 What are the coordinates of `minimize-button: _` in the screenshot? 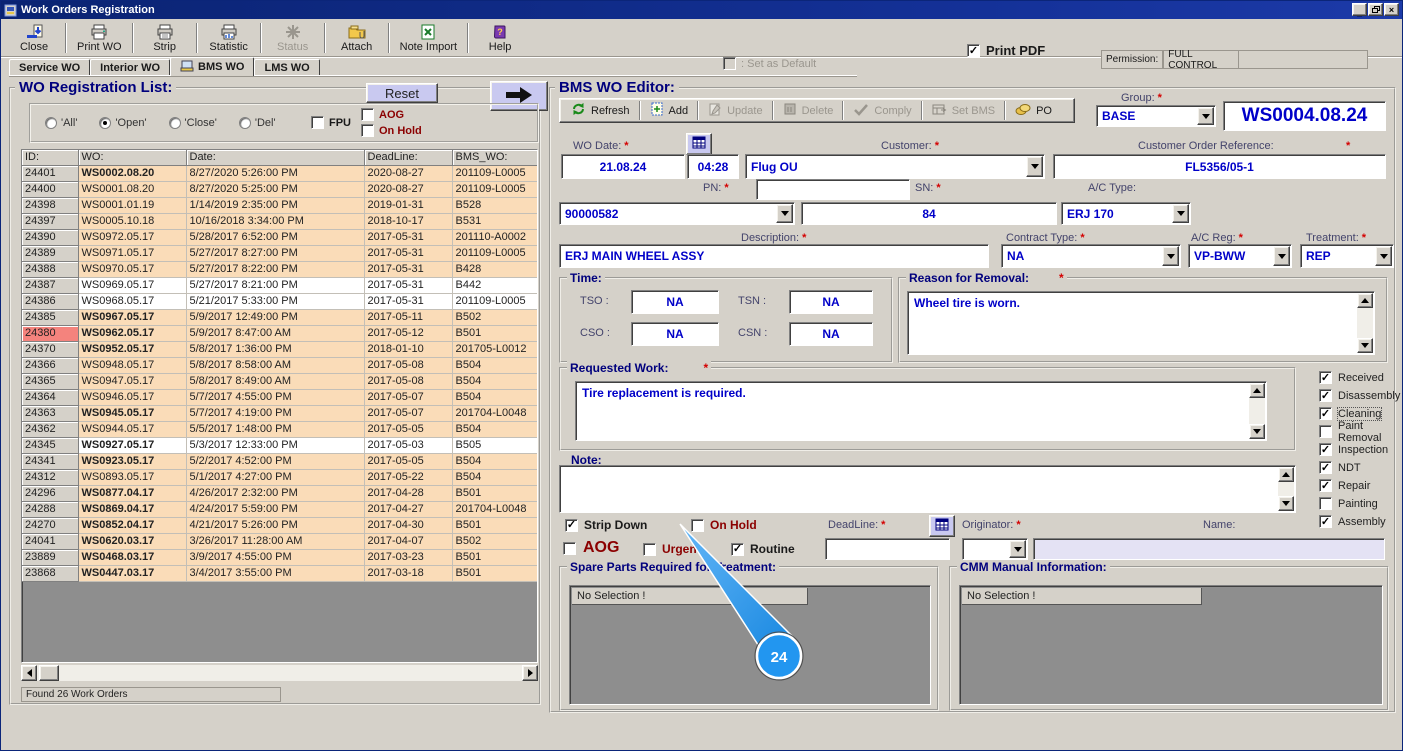 It's located at (1359, 10).